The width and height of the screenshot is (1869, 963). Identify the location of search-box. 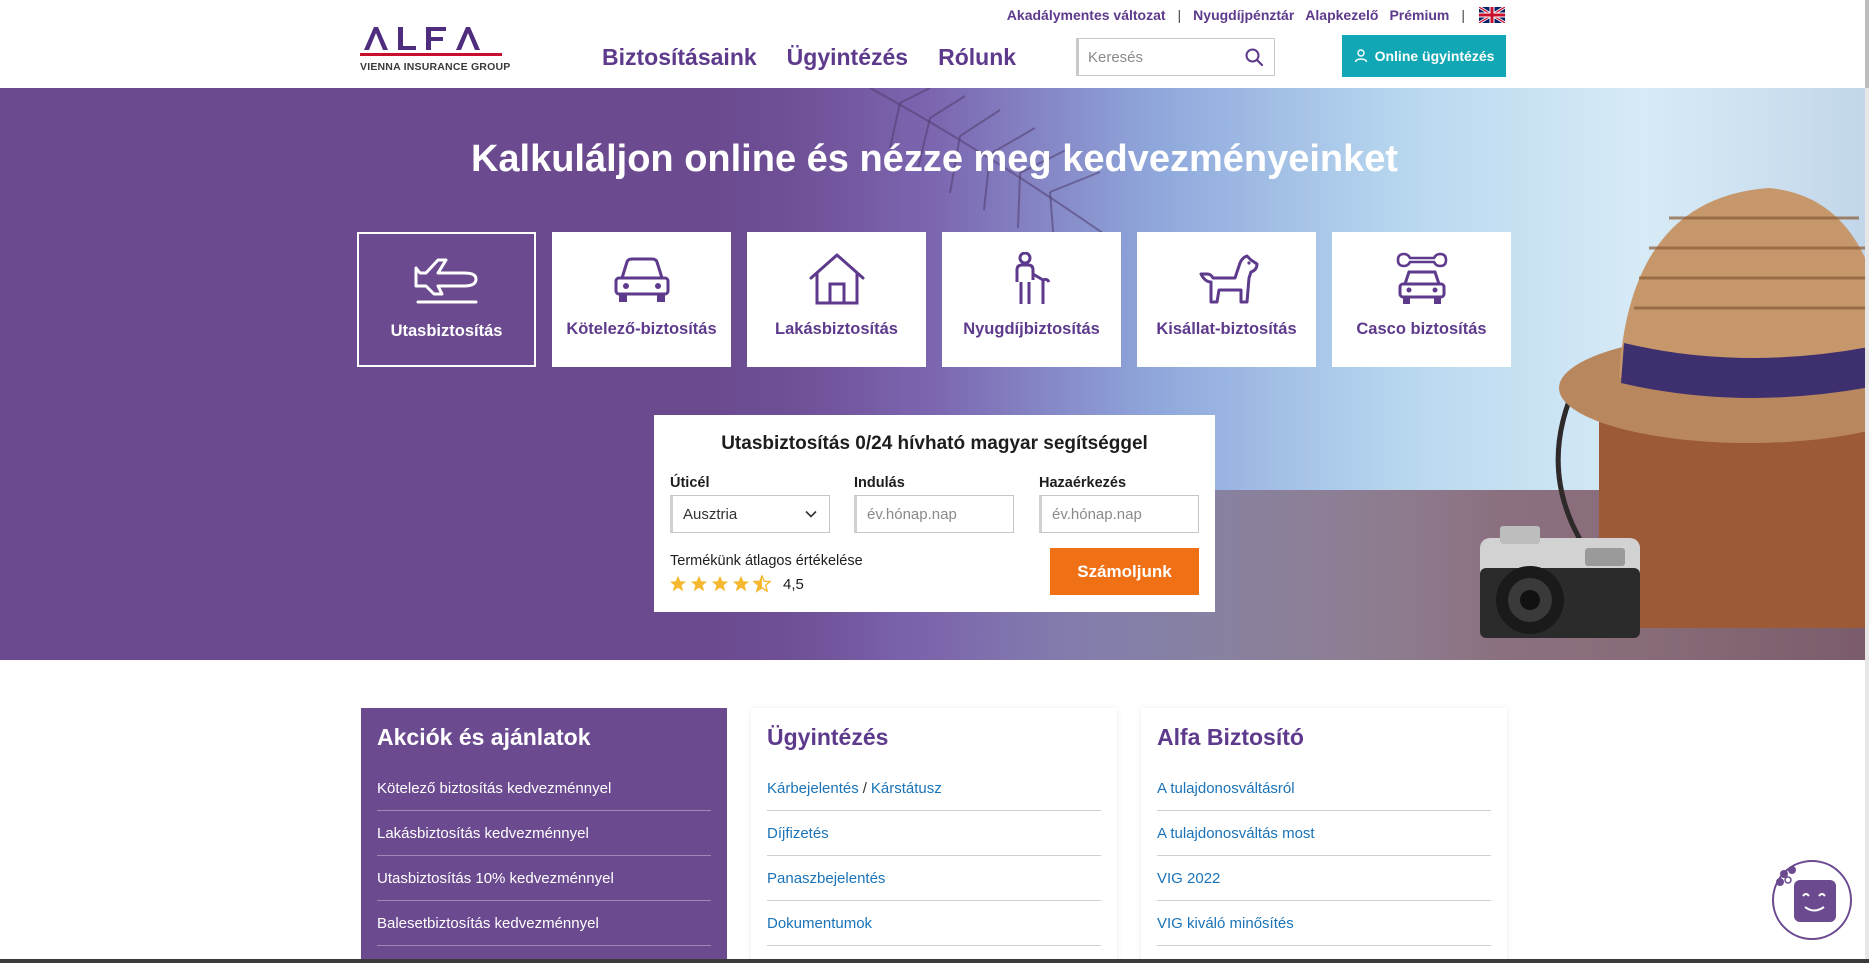
(1175, 57).